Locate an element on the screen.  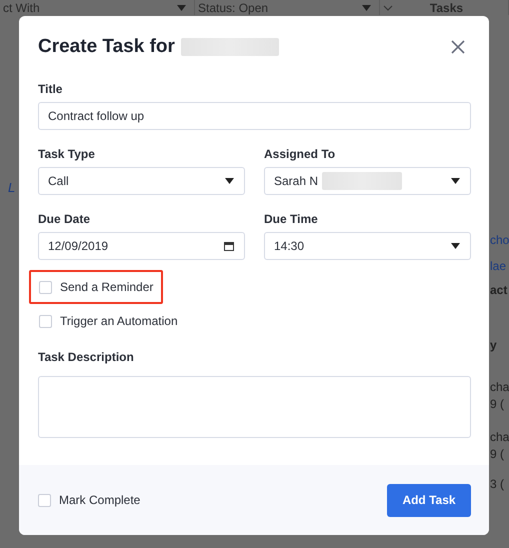
description-field is located at coordinates (254, 407).